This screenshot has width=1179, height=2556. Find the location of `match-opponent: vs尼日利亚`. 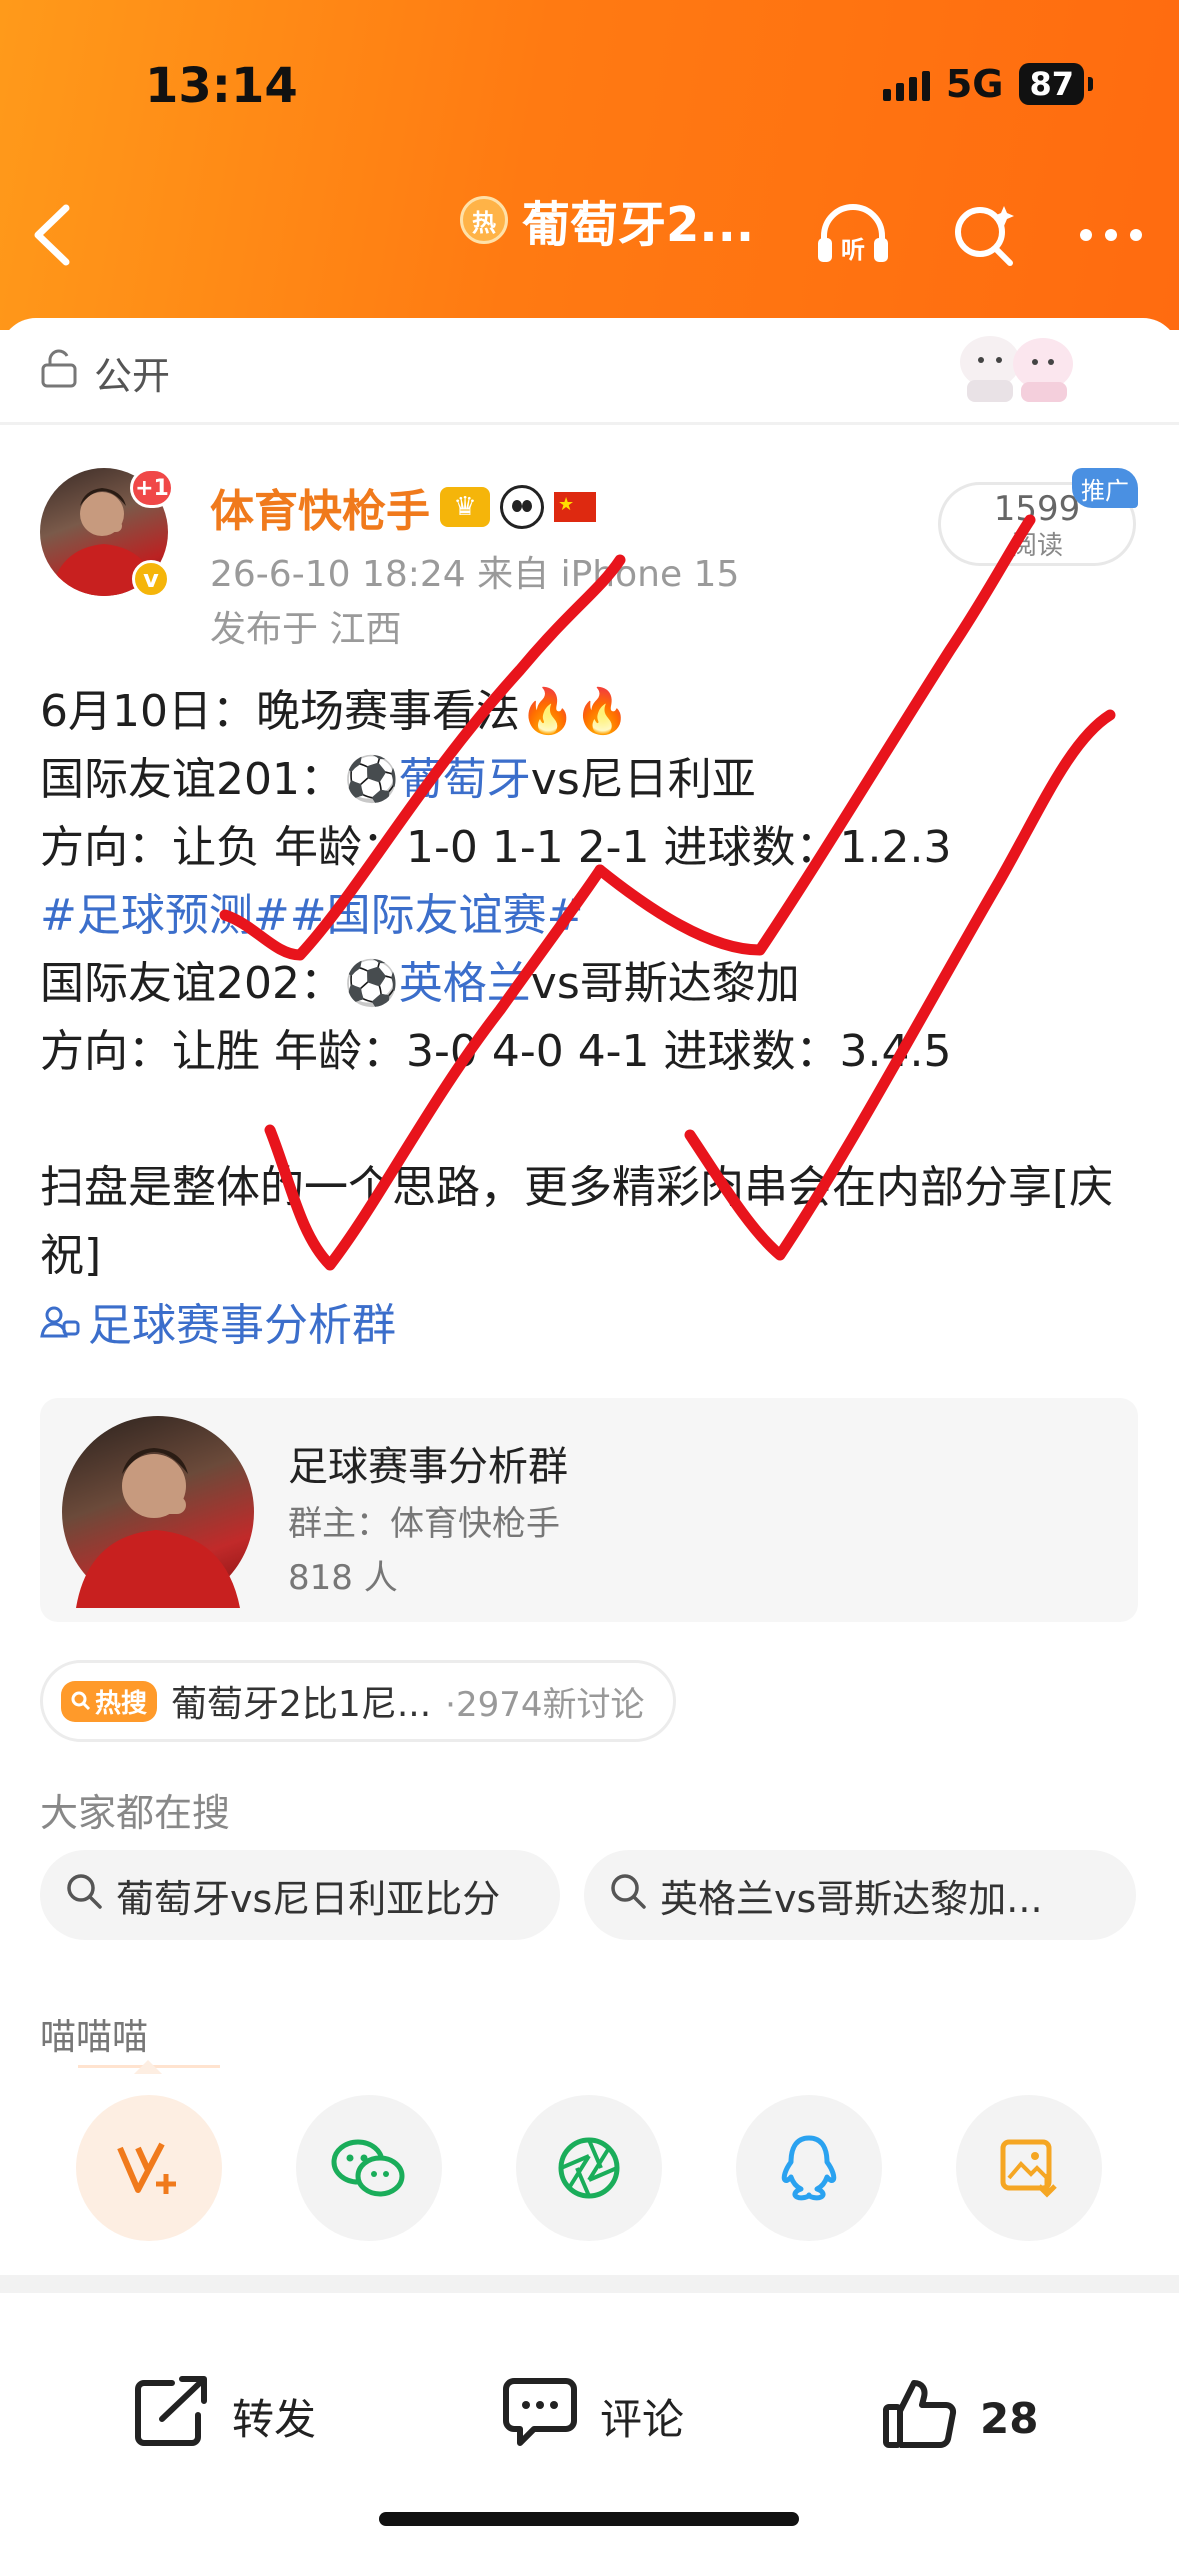

match-opponent: vs尼日利亚 is located at coordinates (643, 779).